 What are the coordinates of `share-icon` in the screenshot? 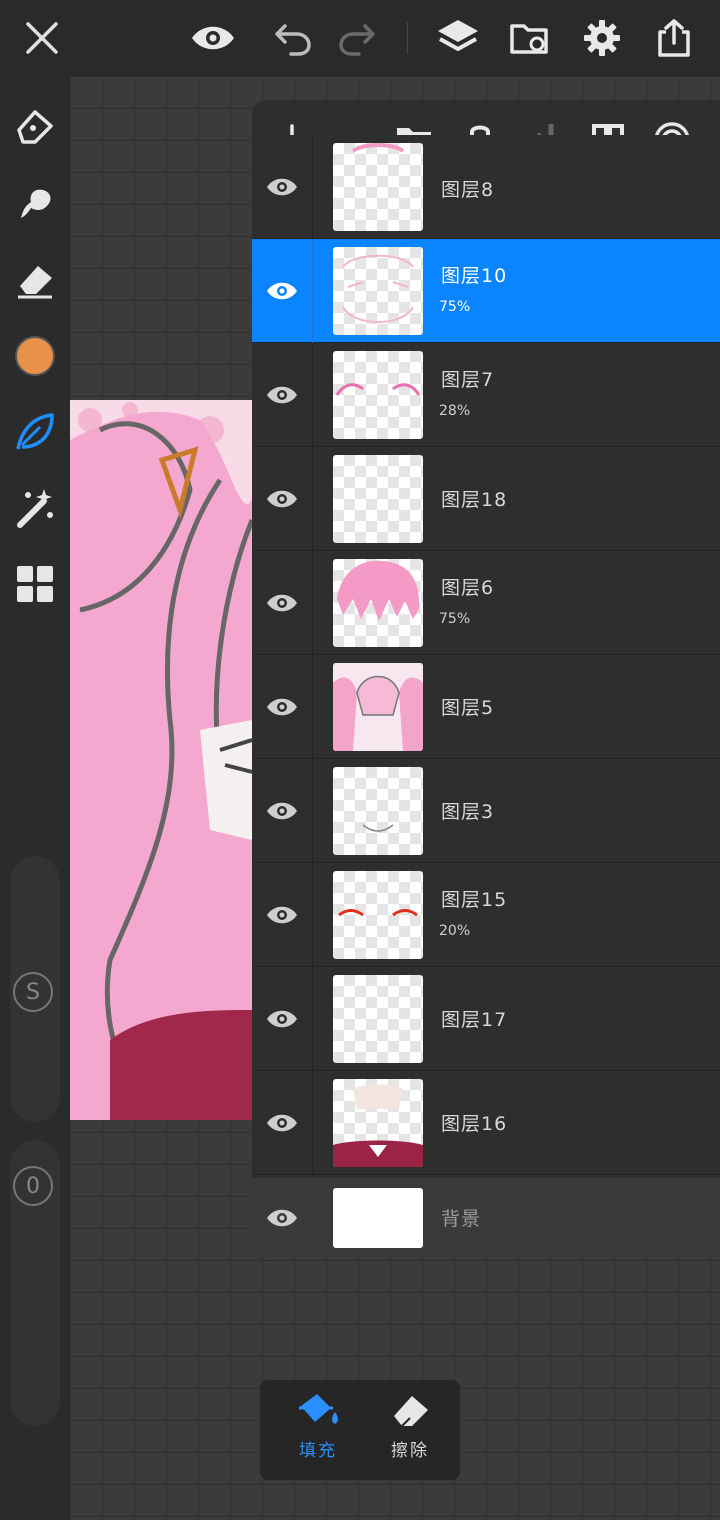 It's located at (674, 38).